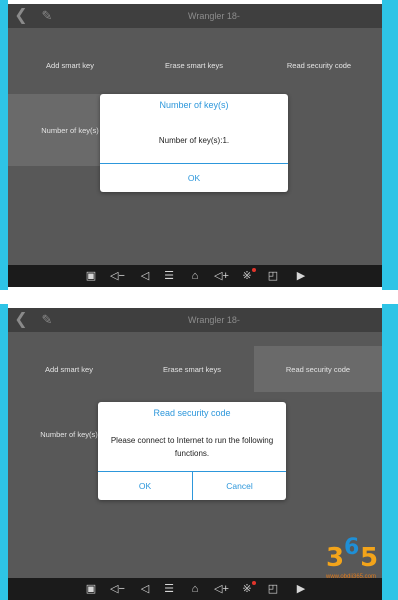 The image size is (398, 600). Describe the element at coordinates (335, 558) in the screenshot. I see `watermark-digit: 3` at that location.